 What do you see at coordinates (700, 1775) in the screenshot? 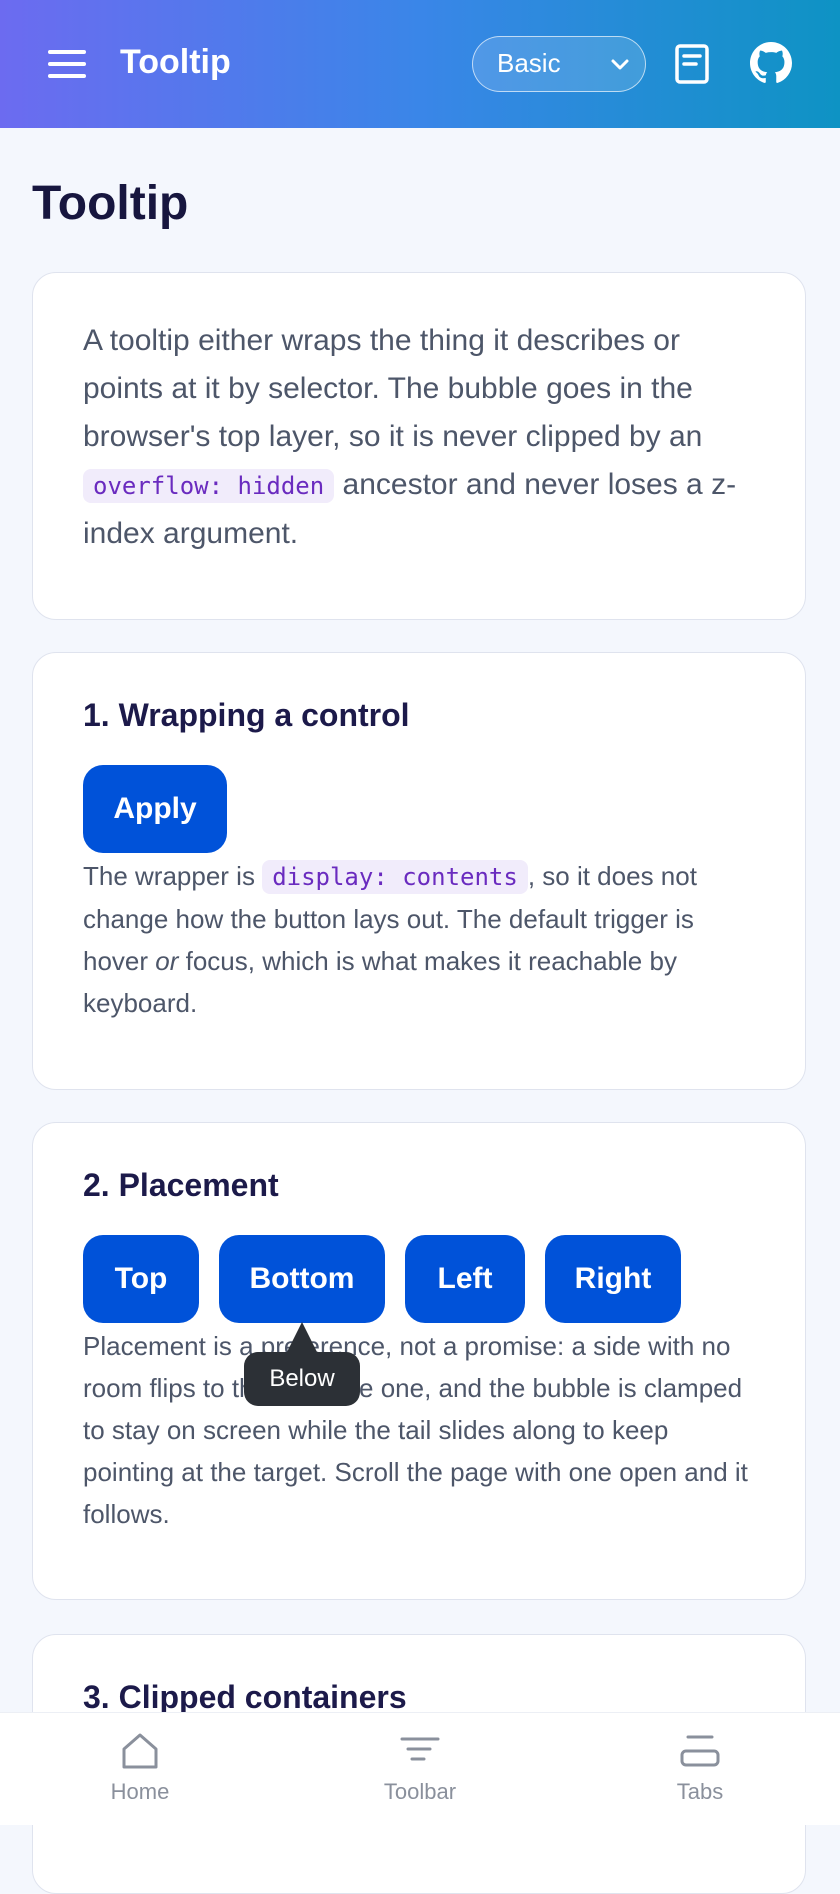
I see `nav-item-tabs: Tabs` at bounding box center [700, 1775].